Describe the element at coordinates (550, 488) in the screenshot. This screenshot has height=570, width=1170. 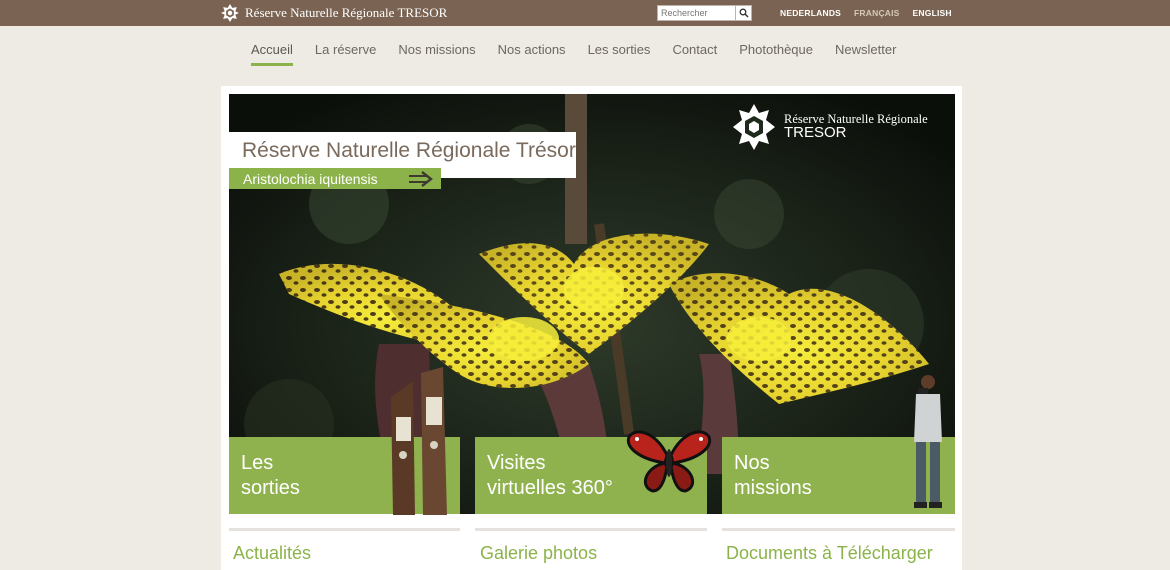
I see `tile-visites-line2: virtuelles 360°` at that location.